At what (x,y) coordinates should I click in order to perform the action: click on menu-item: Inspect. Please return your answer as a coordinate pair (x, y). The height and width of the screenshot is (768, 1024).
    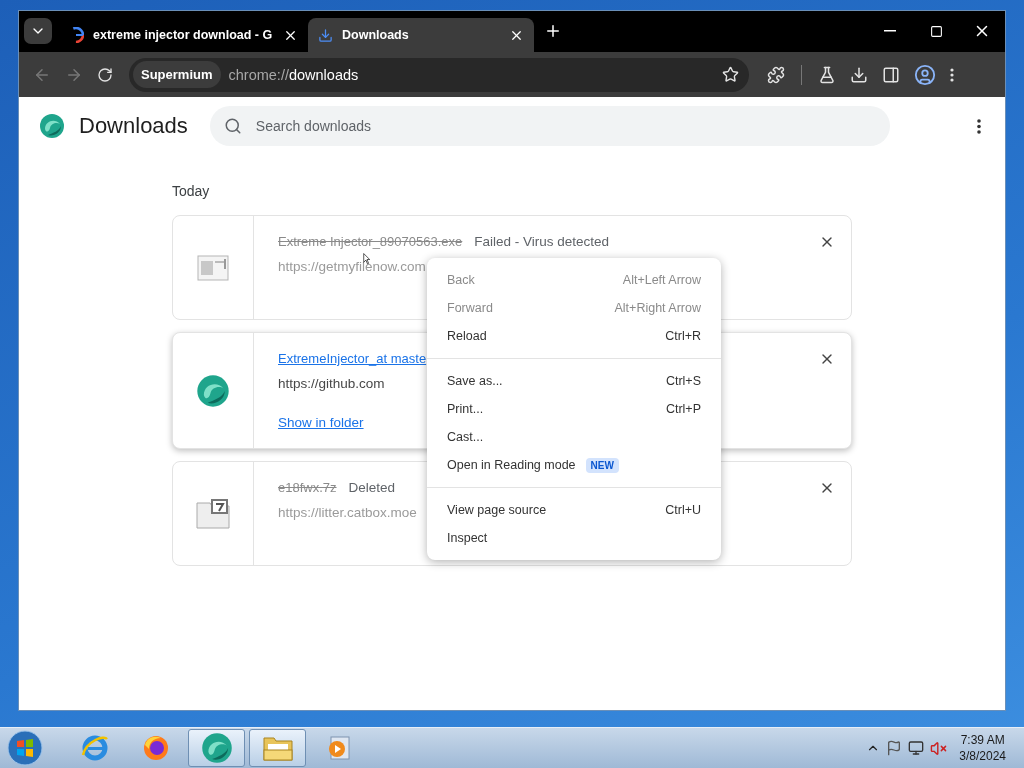
    Looking at the image, I should click on (574, 538).